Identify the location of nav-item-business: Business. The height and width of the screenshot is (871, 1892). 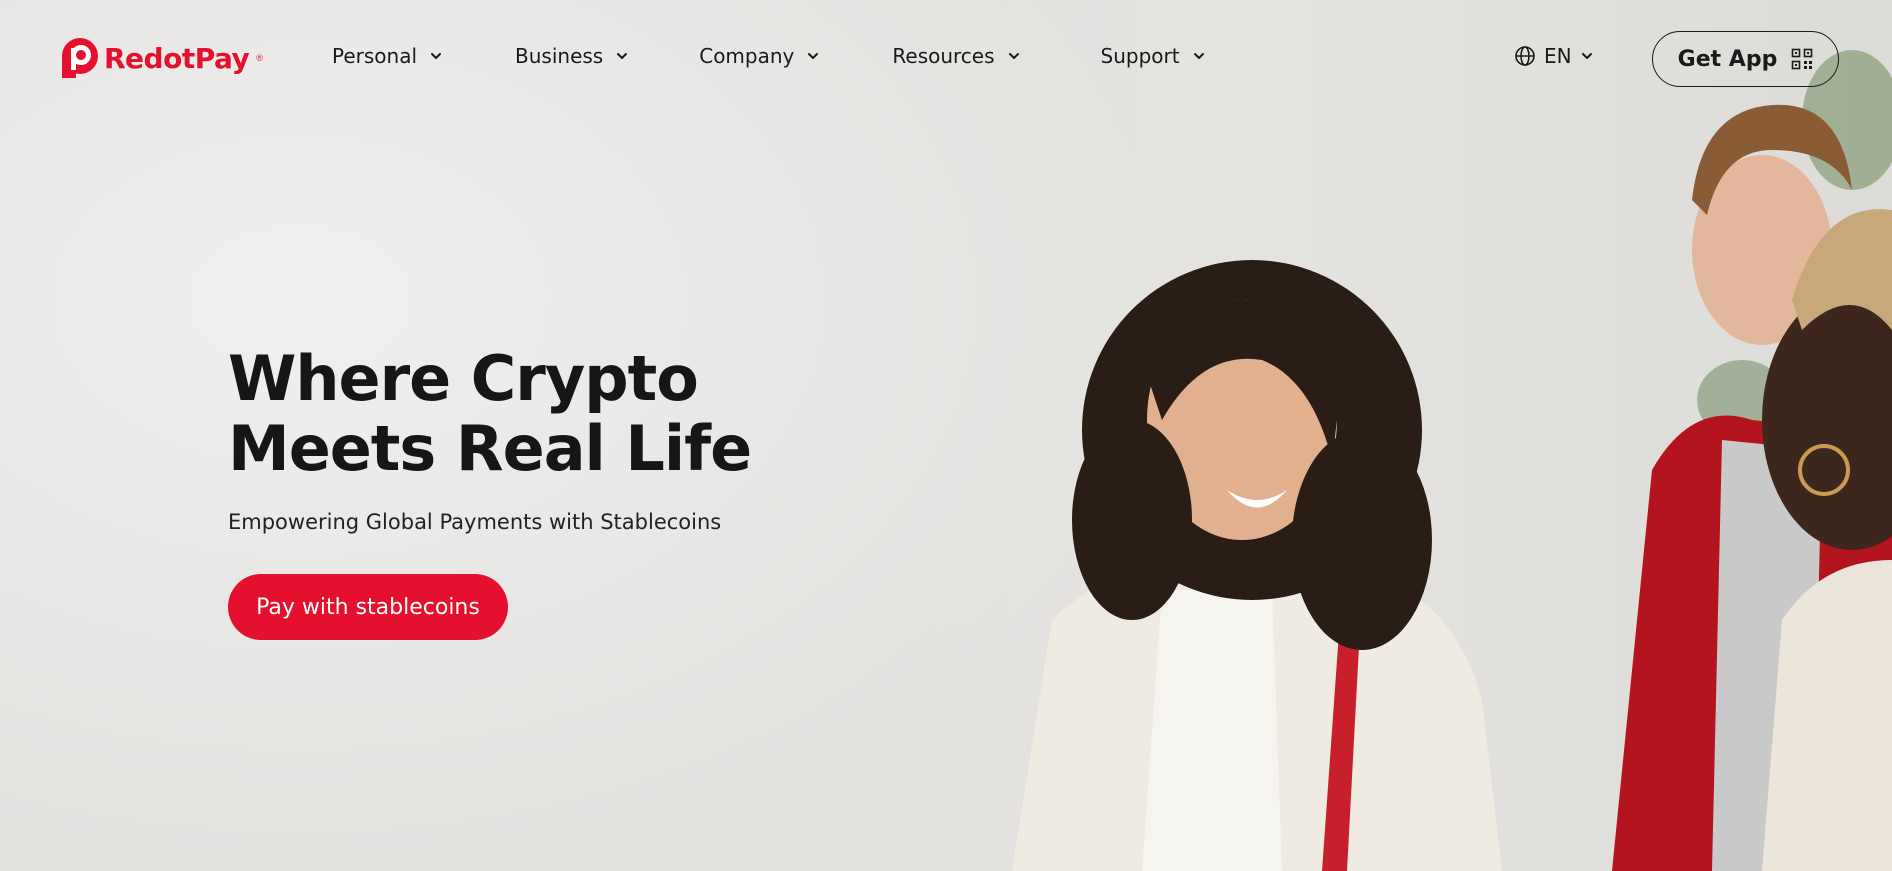
(572, 56).